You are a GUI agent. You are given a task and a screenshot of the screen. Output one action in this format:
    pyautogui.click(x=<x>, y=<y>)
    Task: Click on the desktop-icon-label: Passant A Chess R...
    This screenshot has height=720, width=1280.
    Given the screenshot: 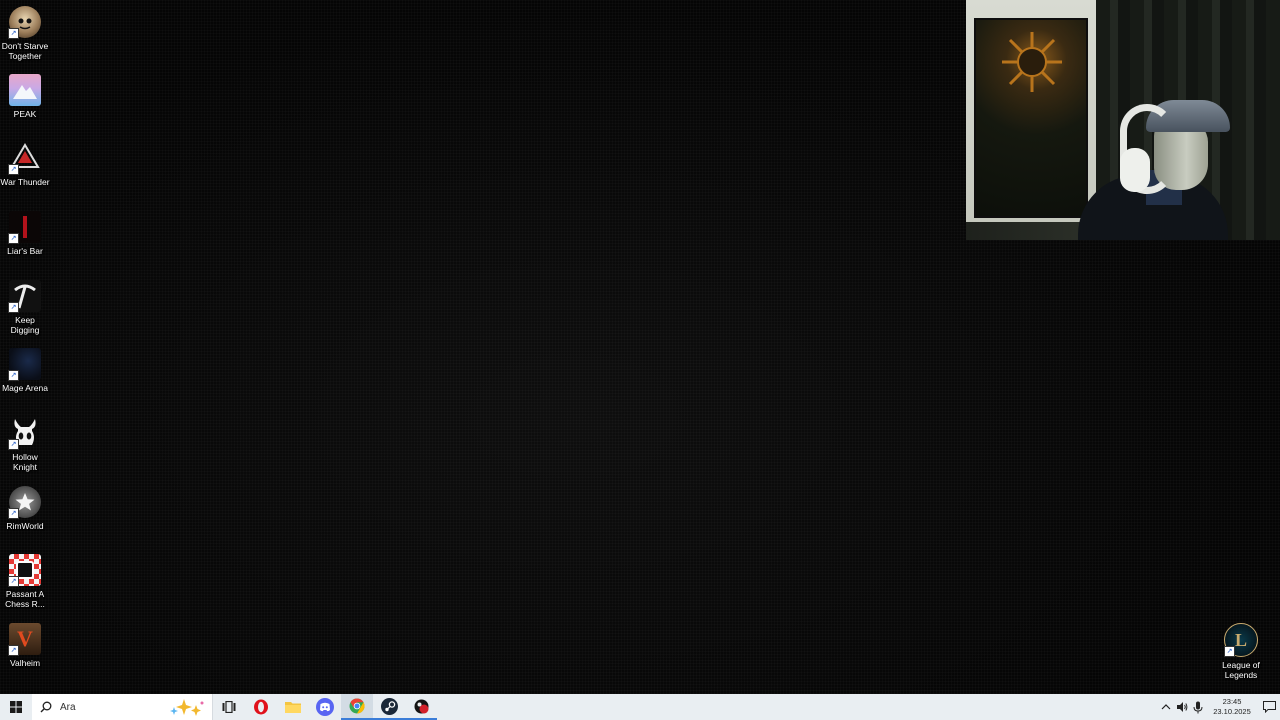 What is the action you would take?
    pyautogui.click(x=25, y=599)
    